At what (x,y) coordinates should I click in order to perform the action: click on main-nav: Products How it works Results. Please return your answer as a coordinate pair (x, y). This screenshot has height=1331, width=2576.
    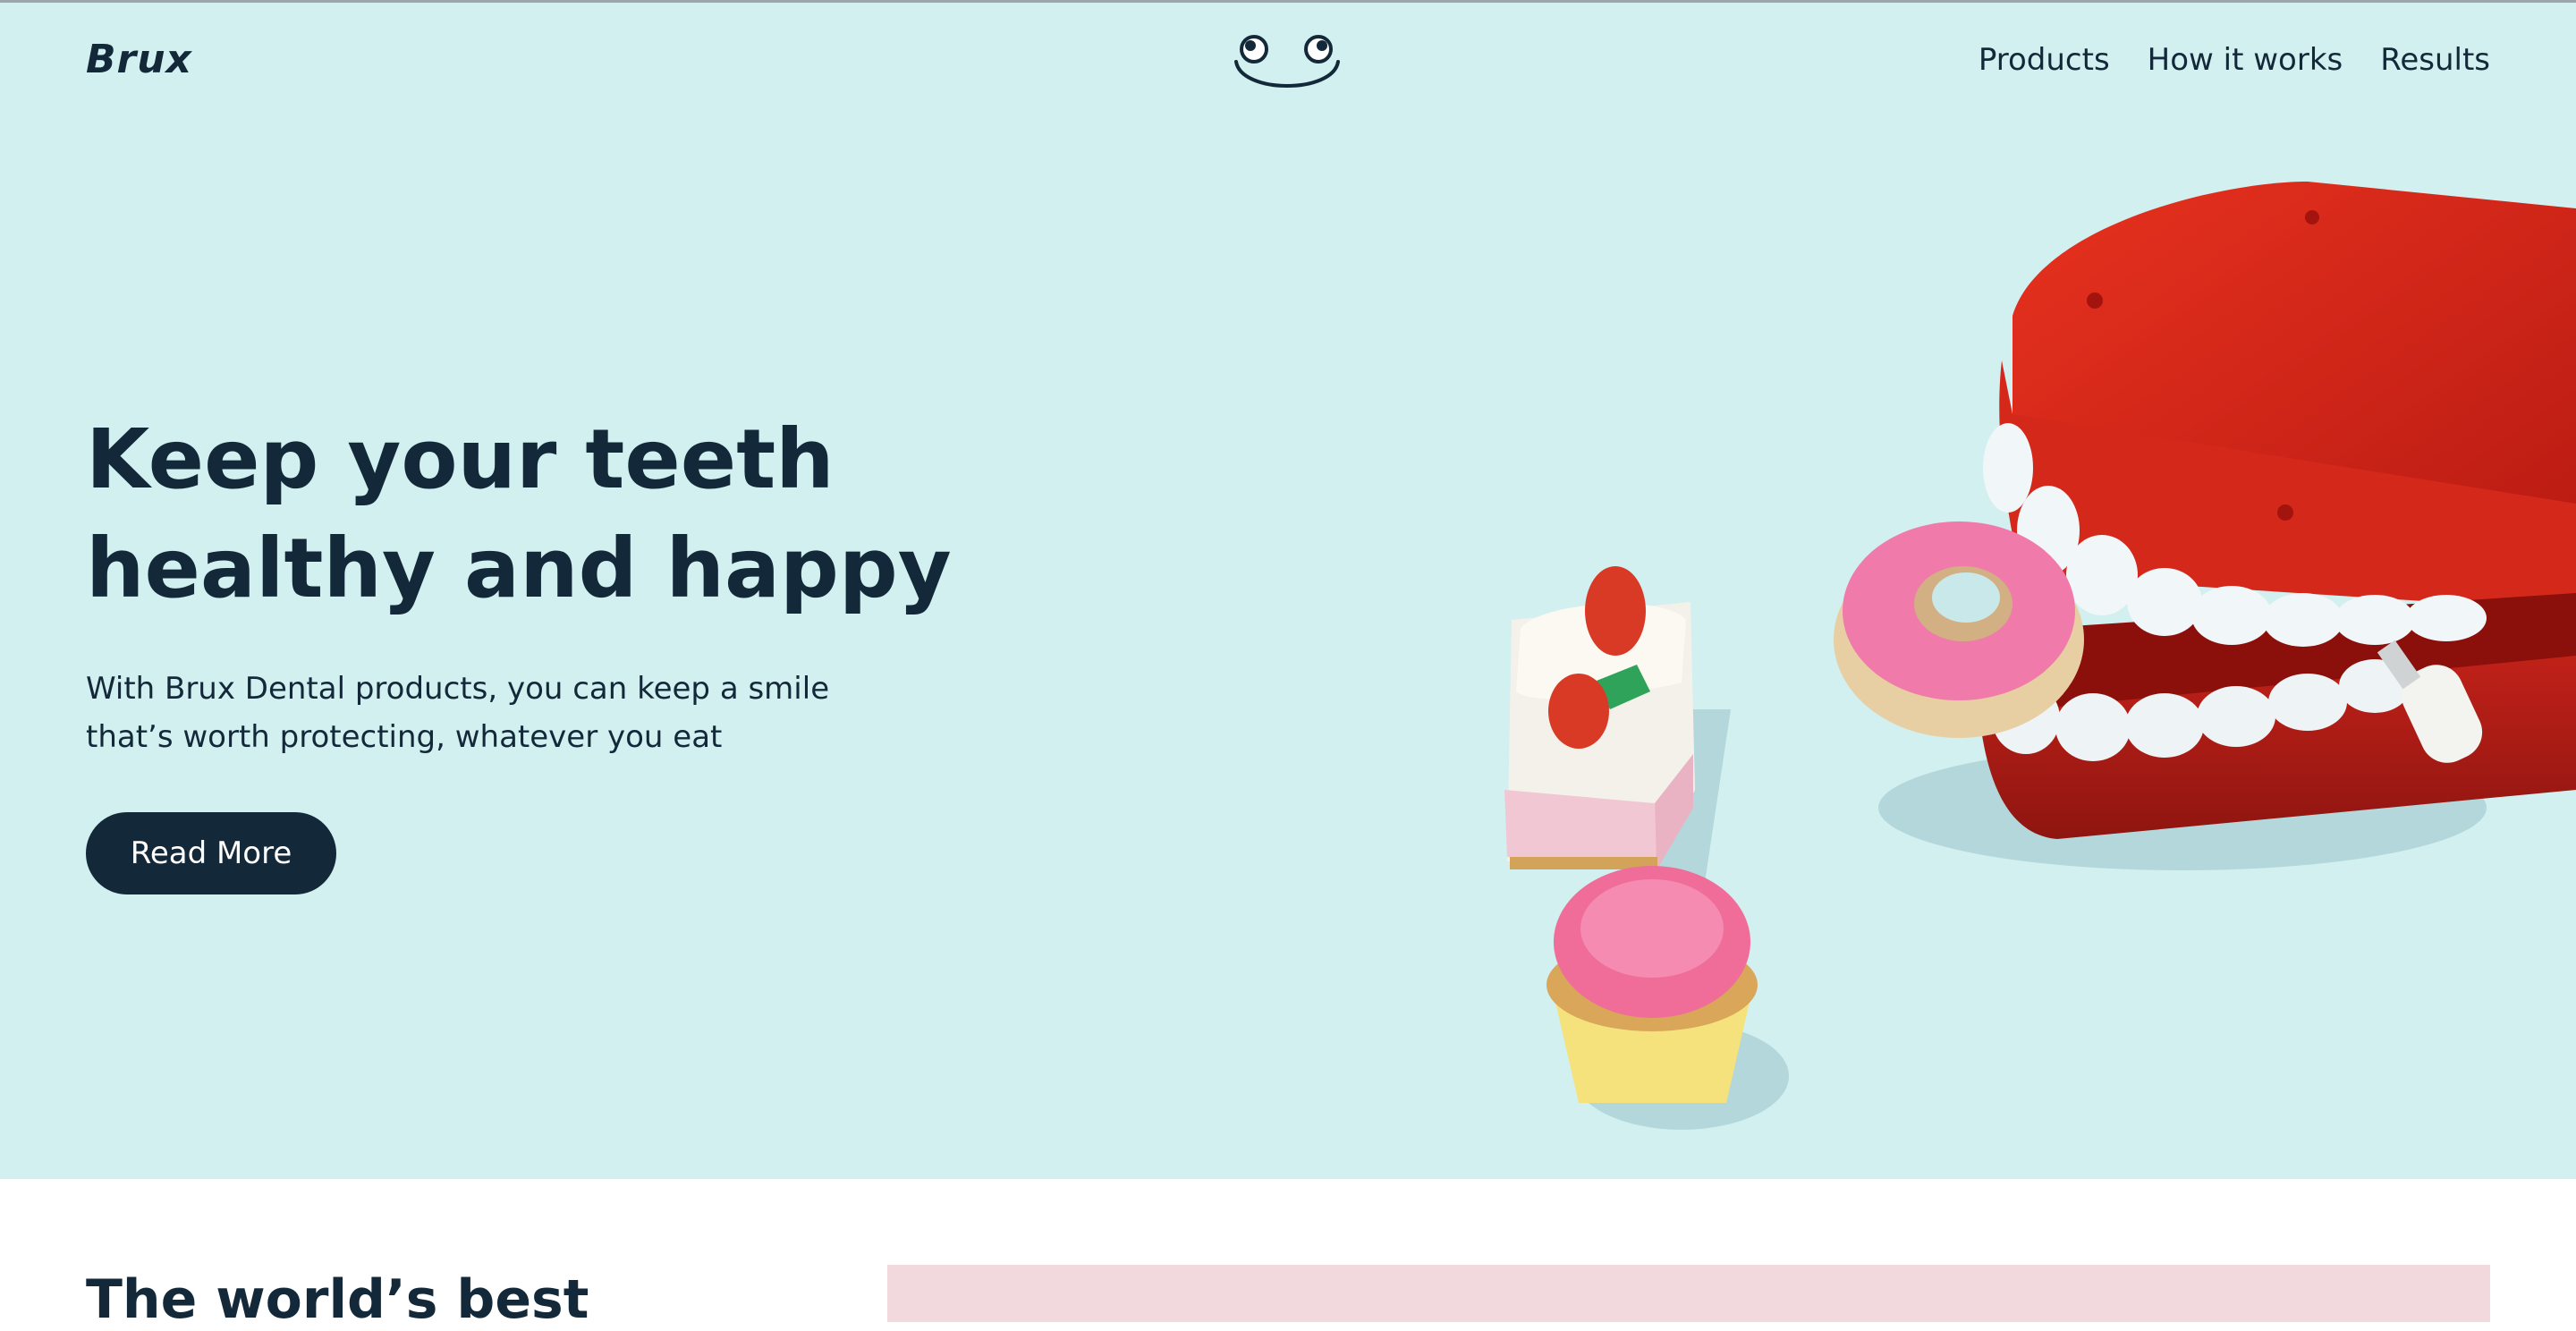
    Looking at the image, I should click on (2234, 60).